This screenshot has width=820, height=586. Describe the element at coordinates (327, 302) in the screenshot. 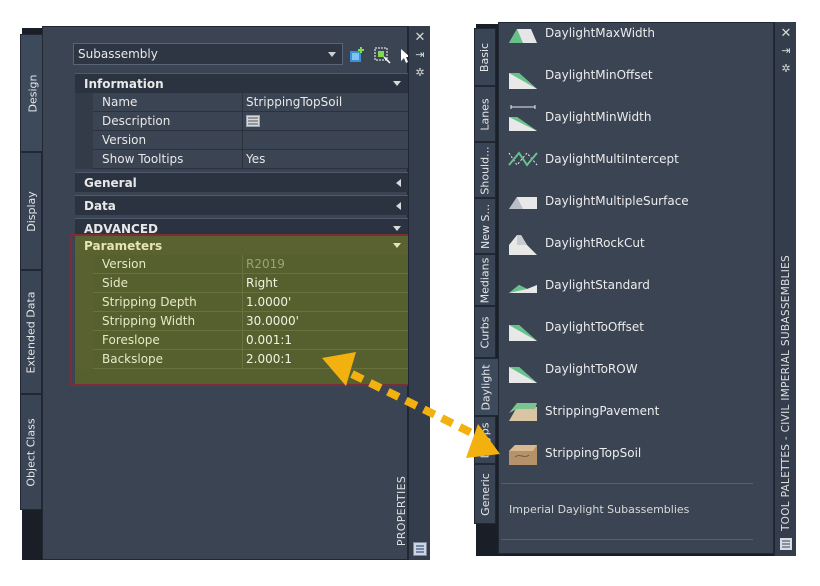

I see `property-value: 1.0000'` at that location.